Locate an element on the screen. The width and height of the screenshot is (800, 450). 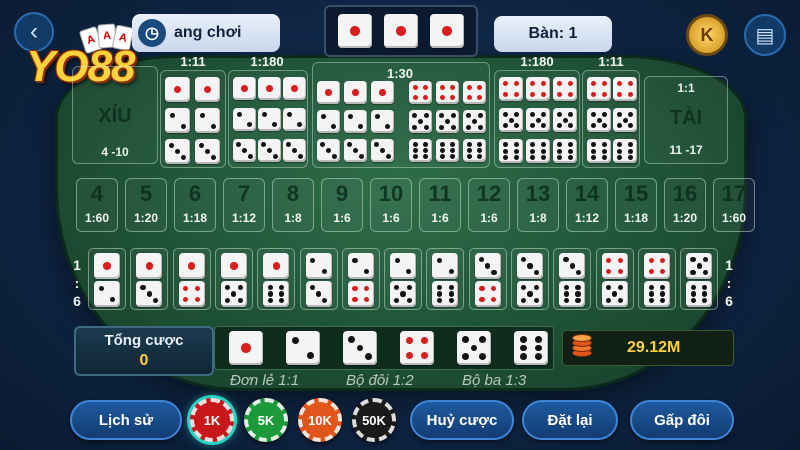
sum-bet-15: 15 1:18 is located at coordinates (636, 205).